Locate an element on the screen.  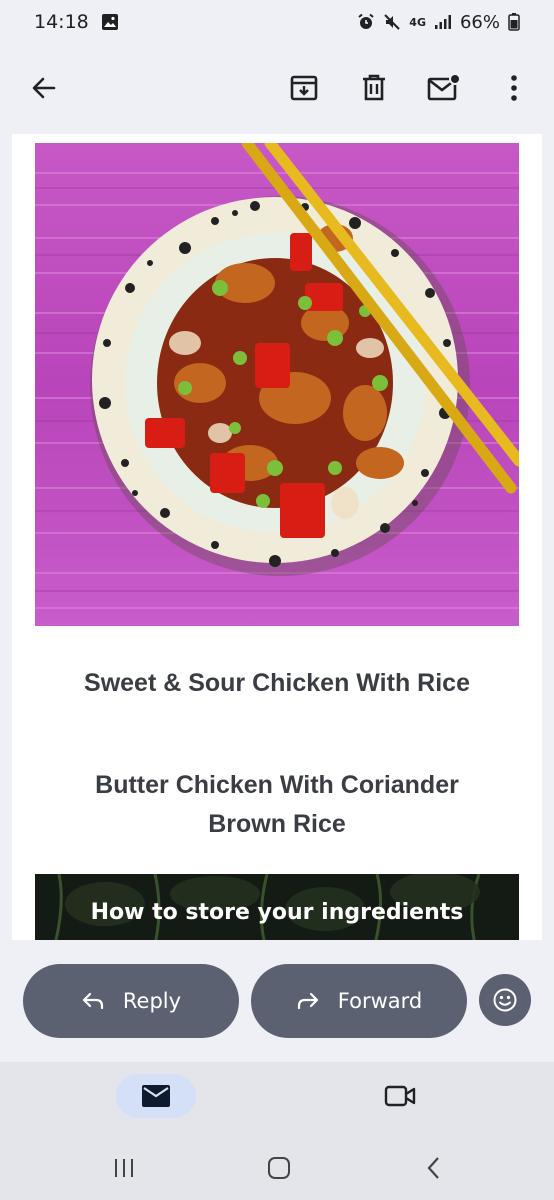
reply-button: Reply is located at coordinates (131, 1001).